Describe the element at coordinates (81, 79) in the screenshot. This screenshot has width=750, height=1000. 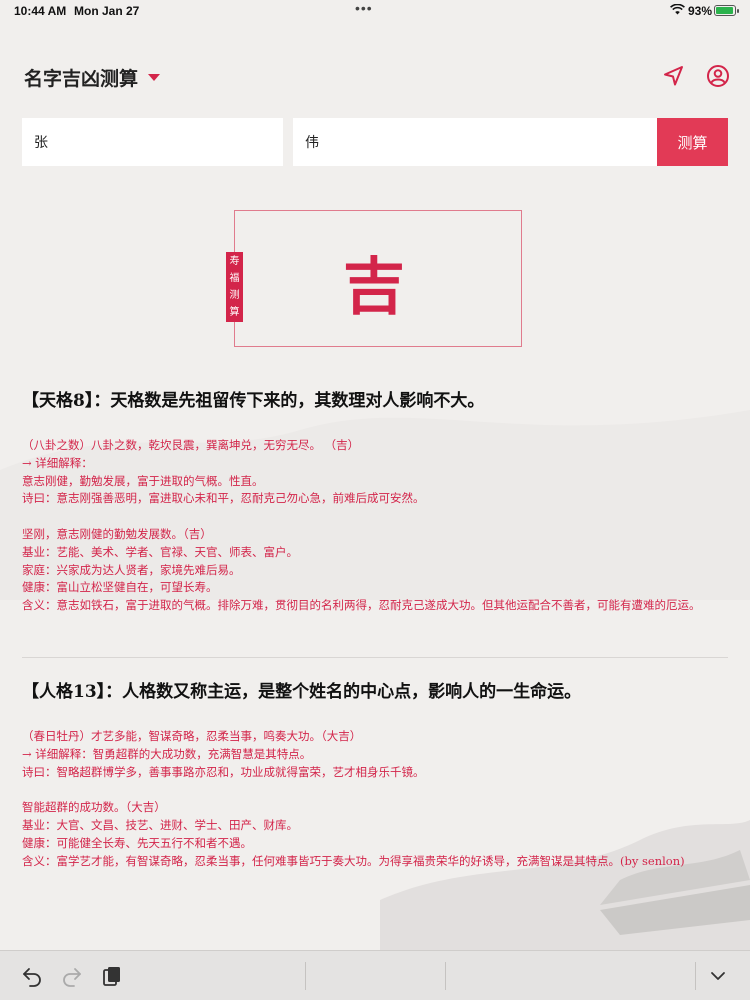
I see `app-title: 名字吉凶测算` at that location.